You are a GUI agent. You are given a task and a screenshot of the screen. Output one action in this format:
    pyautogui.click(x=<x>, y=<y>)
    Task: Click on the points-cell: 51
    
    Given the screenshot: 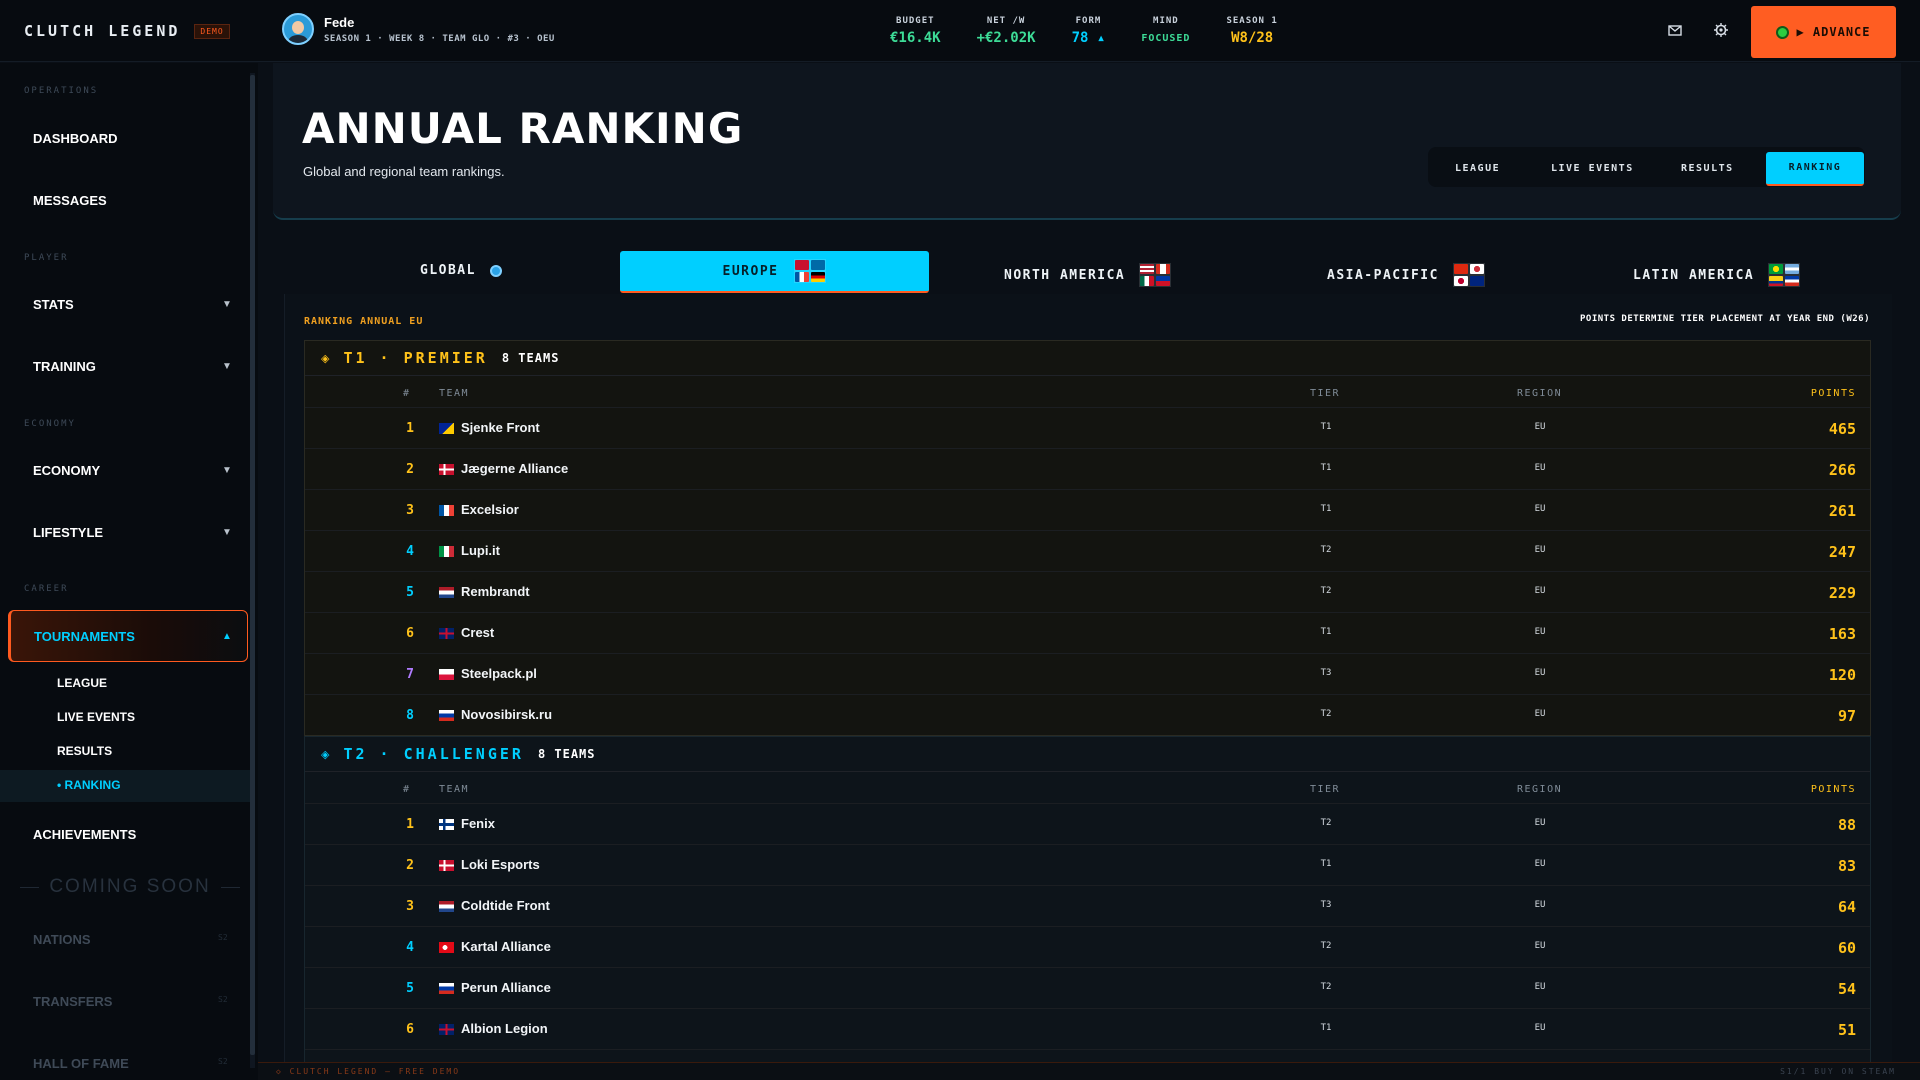 What is the action you would take?
    pyautogui.click(x=1846, y=1030)
    